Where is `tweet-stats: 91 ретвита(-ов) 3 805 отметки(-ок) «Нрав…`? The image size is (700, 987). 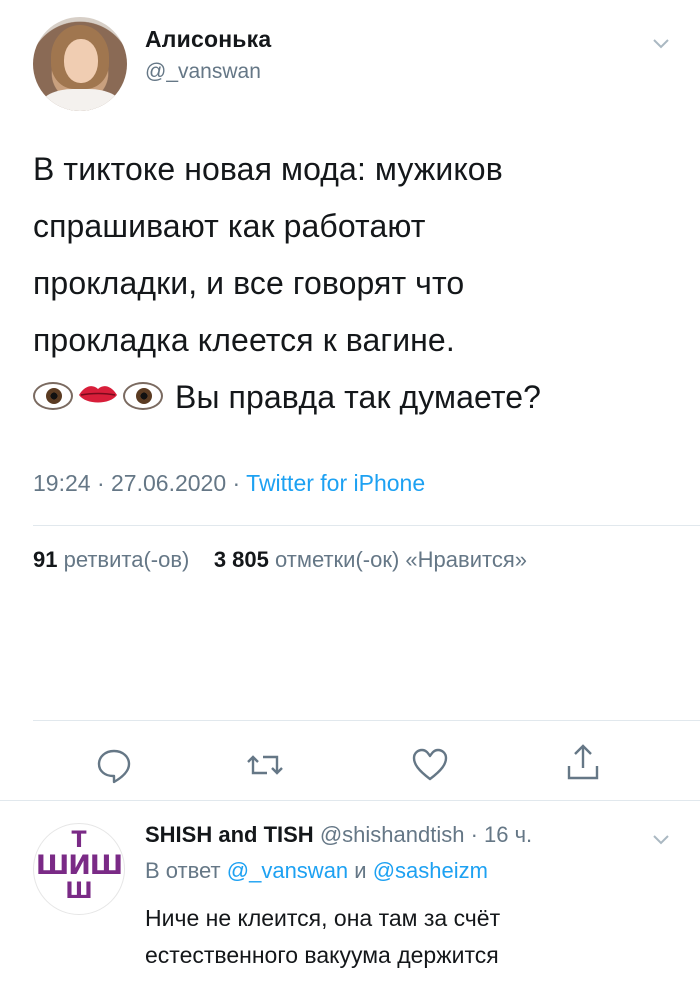
tweet-stats: 91 ретвита(-ов) 3 805 отметки(-ок) «Нрав… is located at coordinates (280, 560).